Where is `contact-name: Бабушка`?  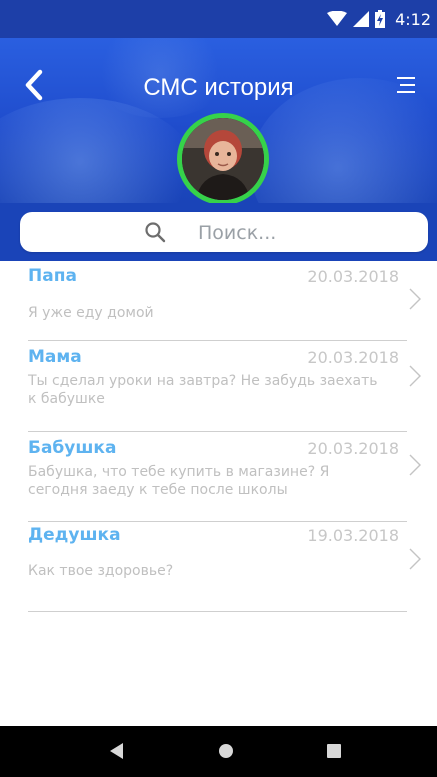
contact-name: Бабушка is located at coordinates (72, 448).